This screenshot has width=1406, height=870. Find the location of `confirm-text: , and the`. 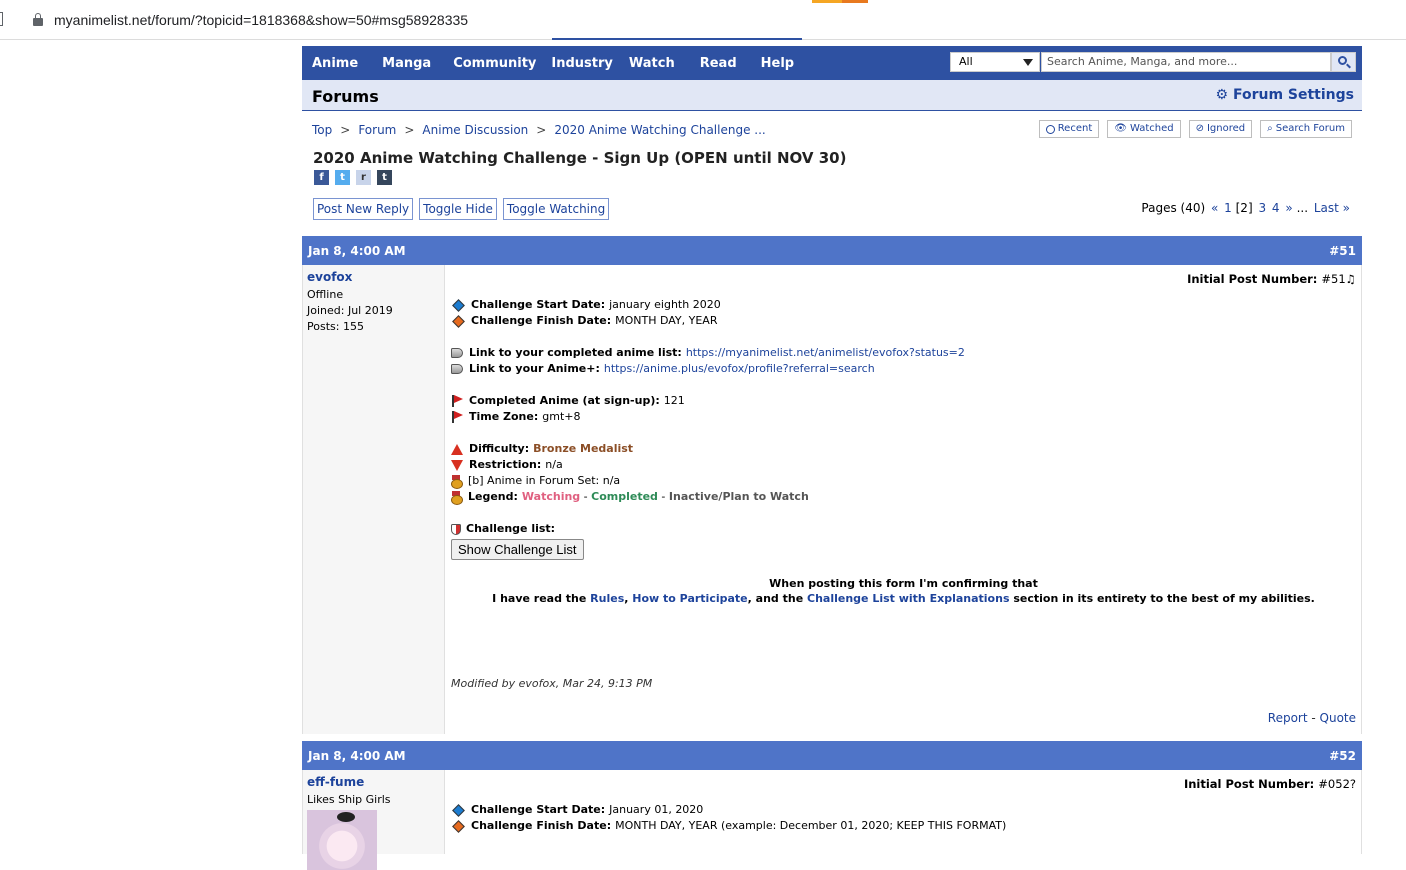

confirm-text: , and the is located at coordinates (777, 598).